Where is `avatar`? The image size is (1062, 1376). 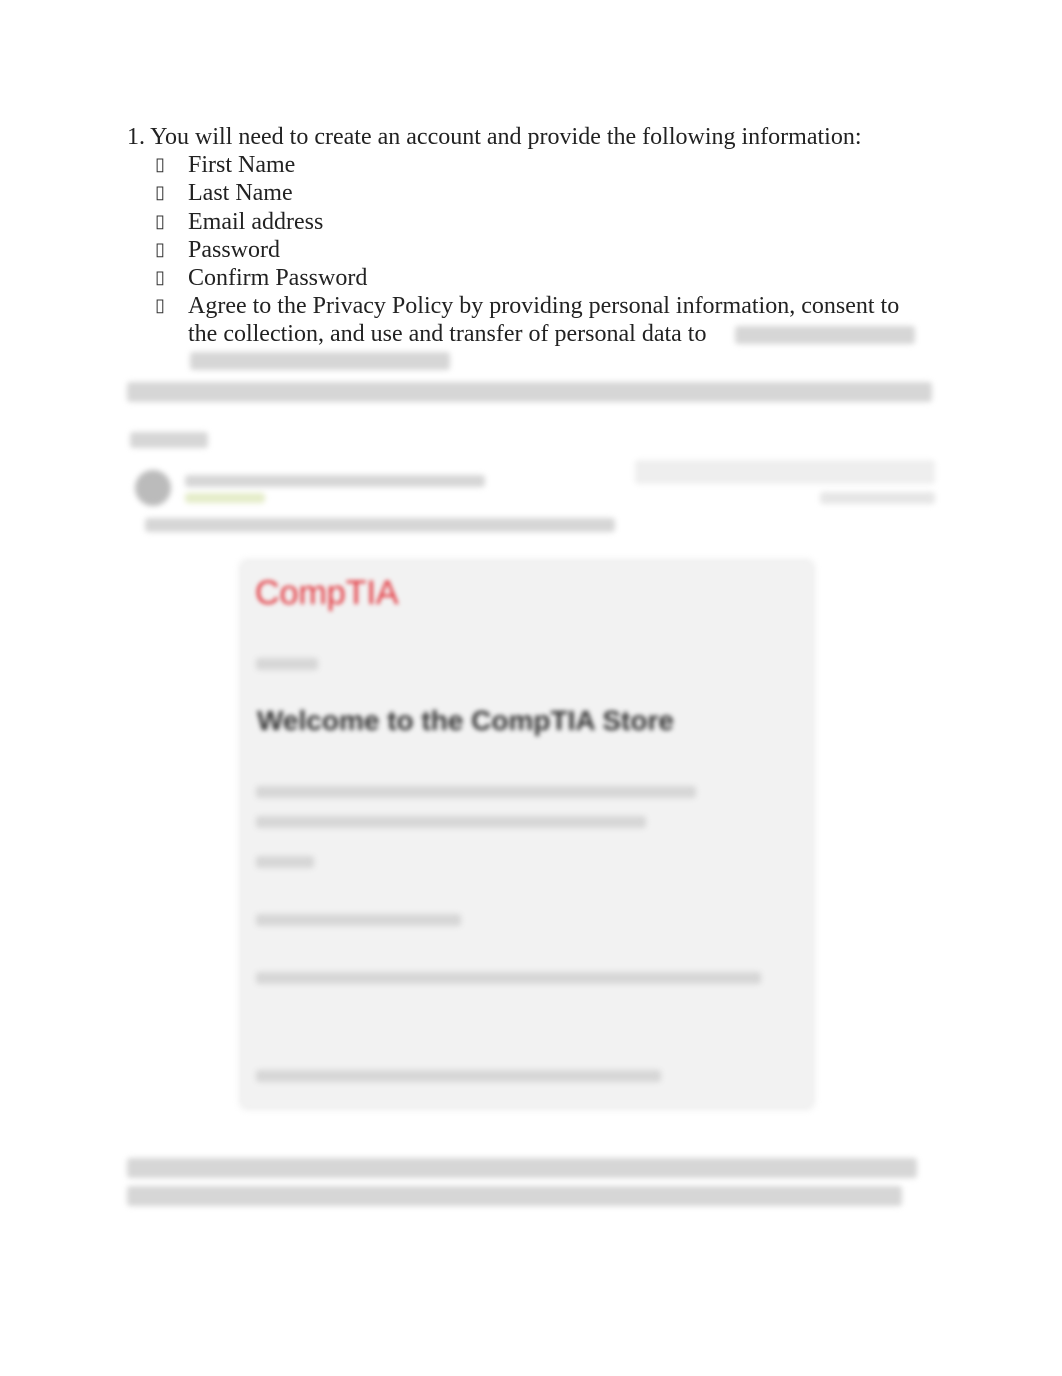
avatar is located at coordinates (153, 488).